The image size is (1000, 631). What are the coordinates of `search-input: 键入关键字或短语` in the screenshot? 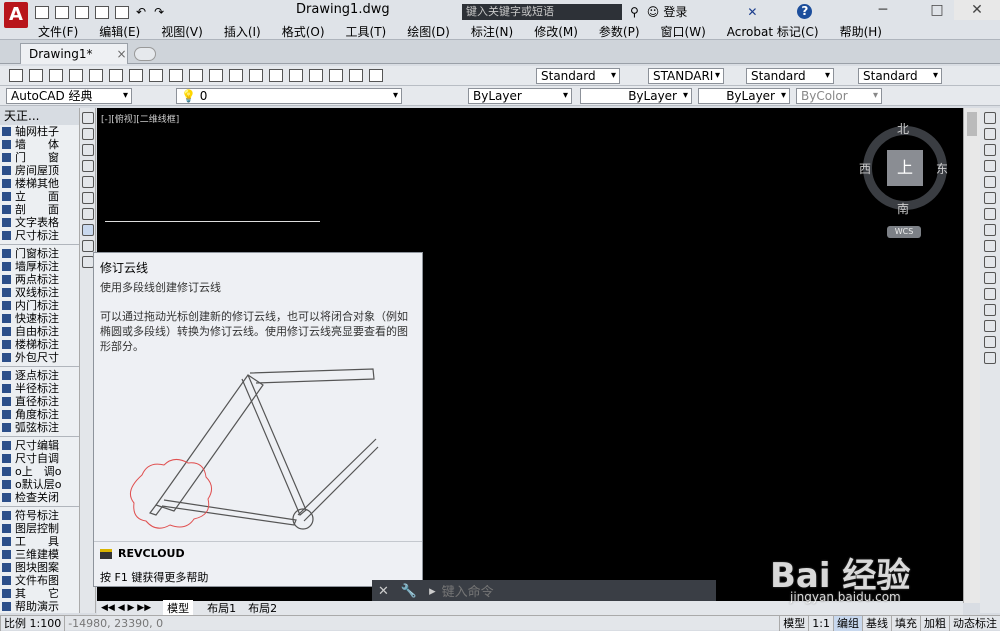 It's located at (542, 12).